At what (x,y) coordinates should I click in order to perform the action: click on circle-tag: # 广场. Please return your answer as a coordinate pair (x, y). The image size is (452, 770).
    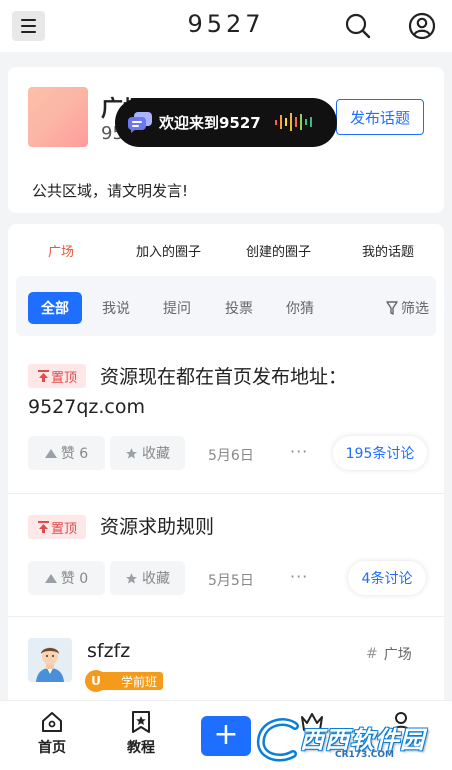
    Looking at the image, I should click on (389, 654).